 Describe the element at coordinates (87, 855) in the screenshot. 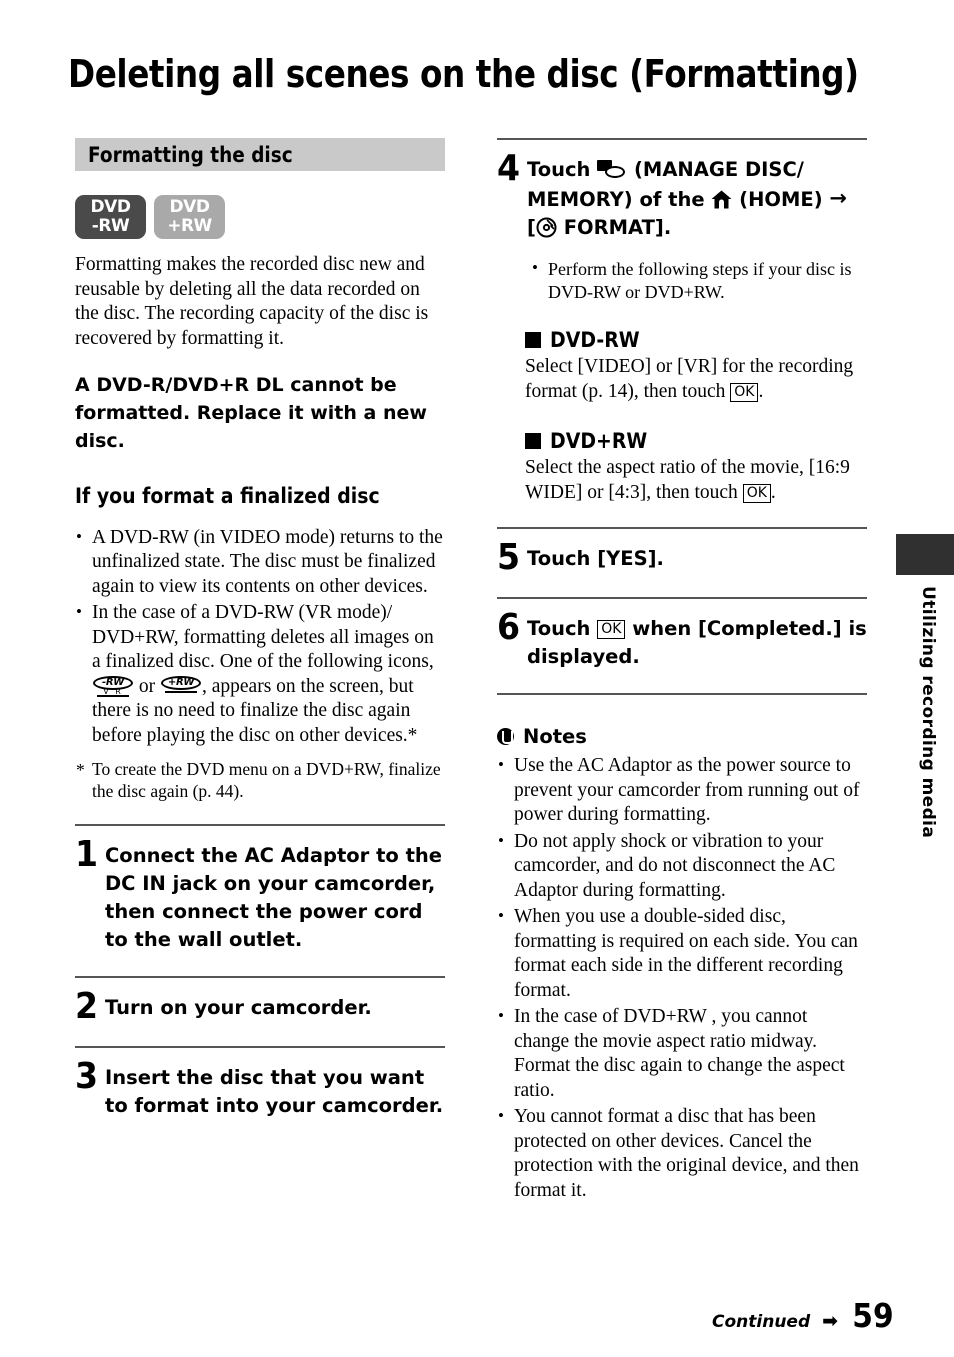

I see `step-number: 1` at that location.